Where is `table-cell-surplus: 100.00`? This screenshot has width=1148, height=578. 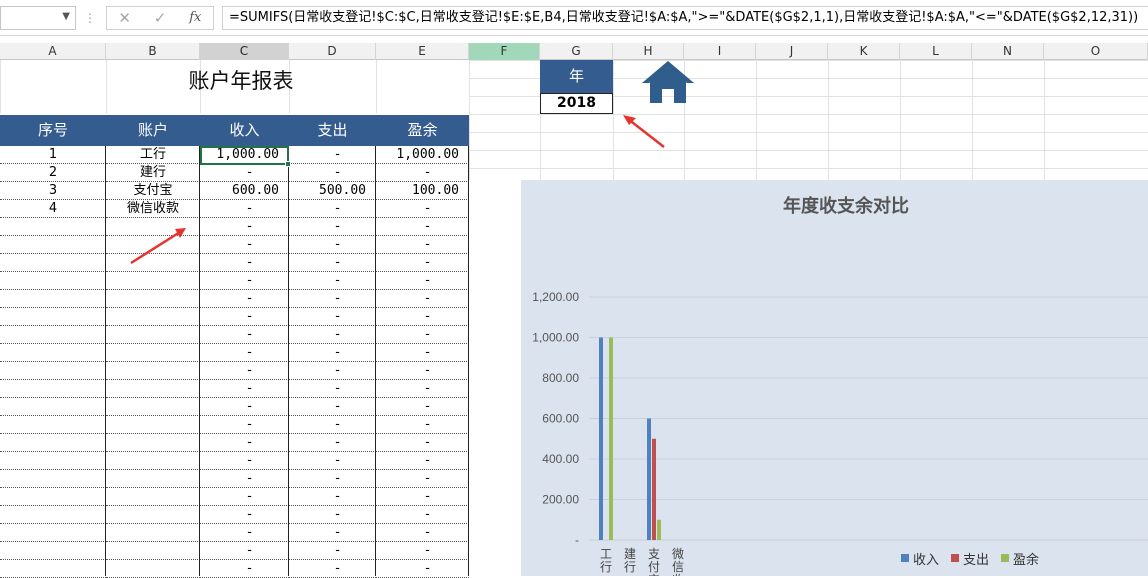 table-cell-surplus: 100.00 is located at coordinates (422, 191).